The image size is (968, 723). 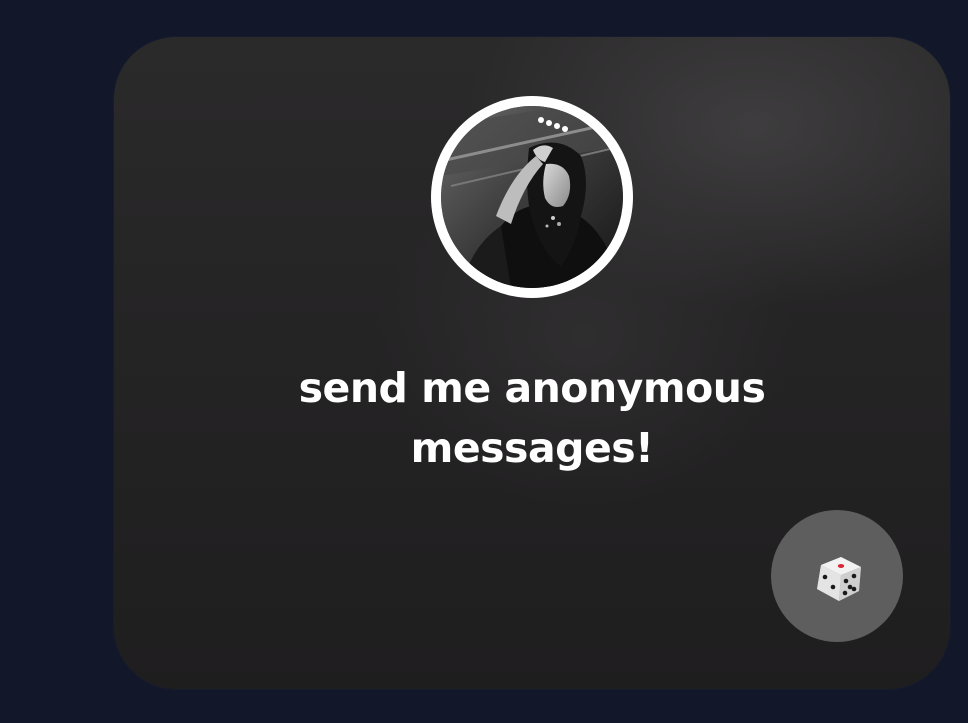 What do you see at coordinates (839, 579) in the screenshot?
I see `dice-icon` at bounding box center [839, 579].